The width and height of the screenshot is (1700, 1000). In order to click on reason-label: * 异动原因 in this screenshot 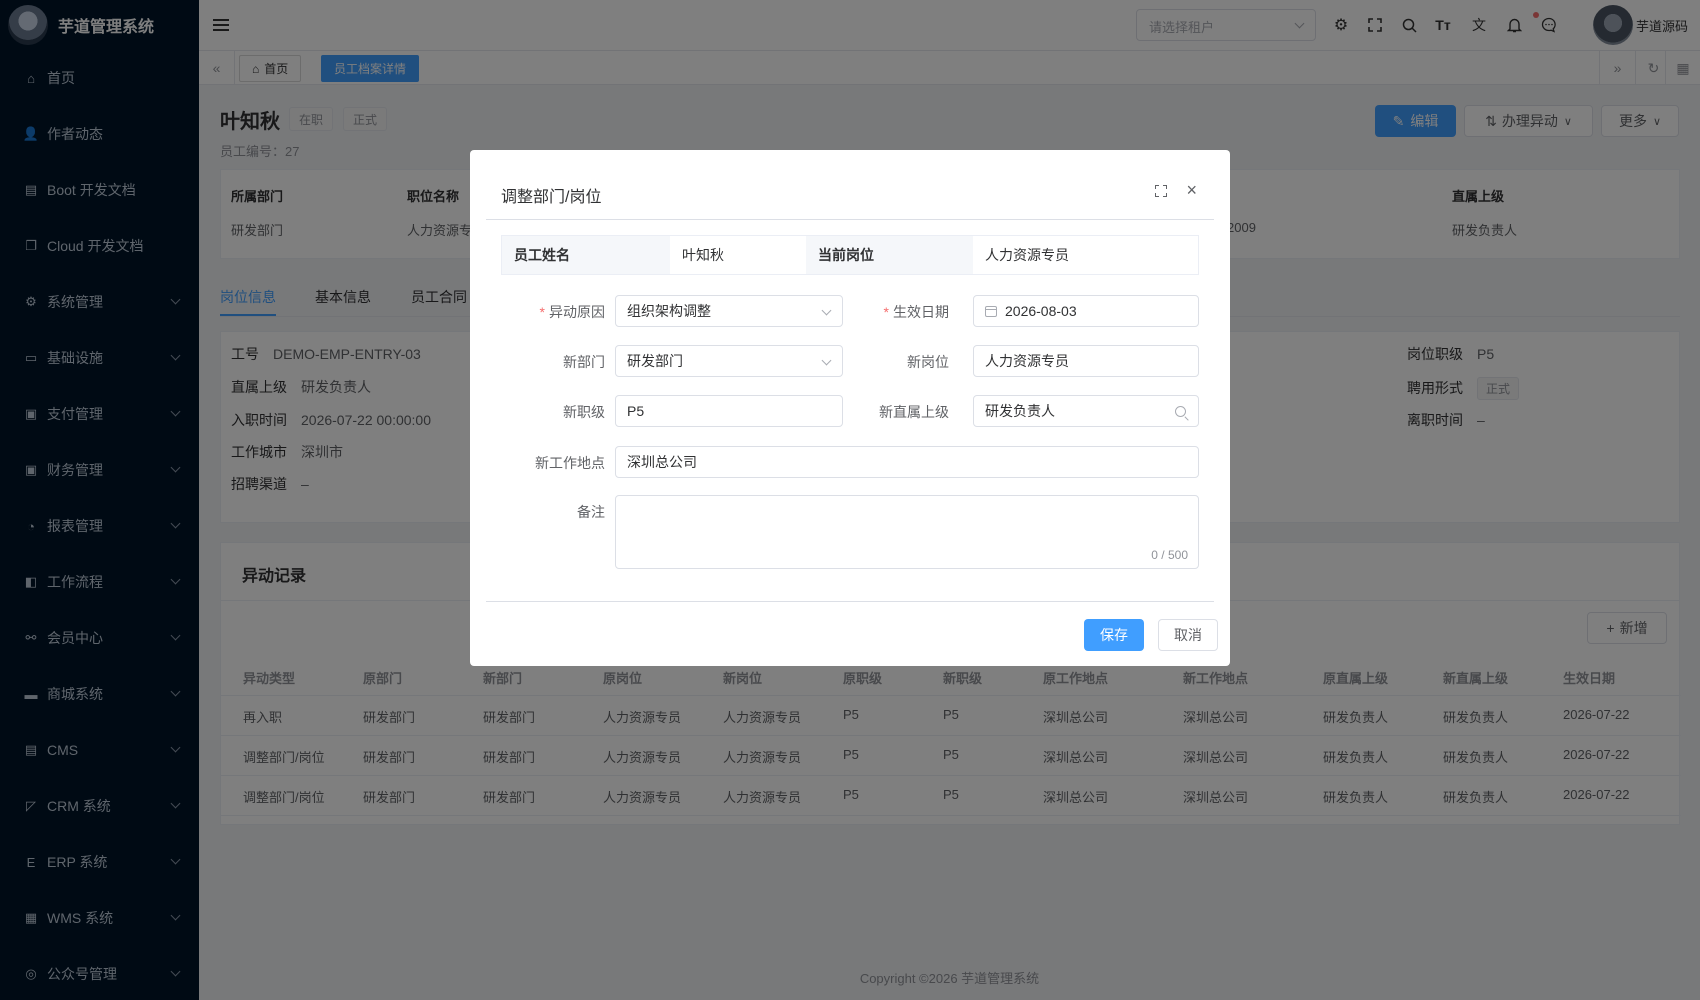, I will do `click(572, 312)`.